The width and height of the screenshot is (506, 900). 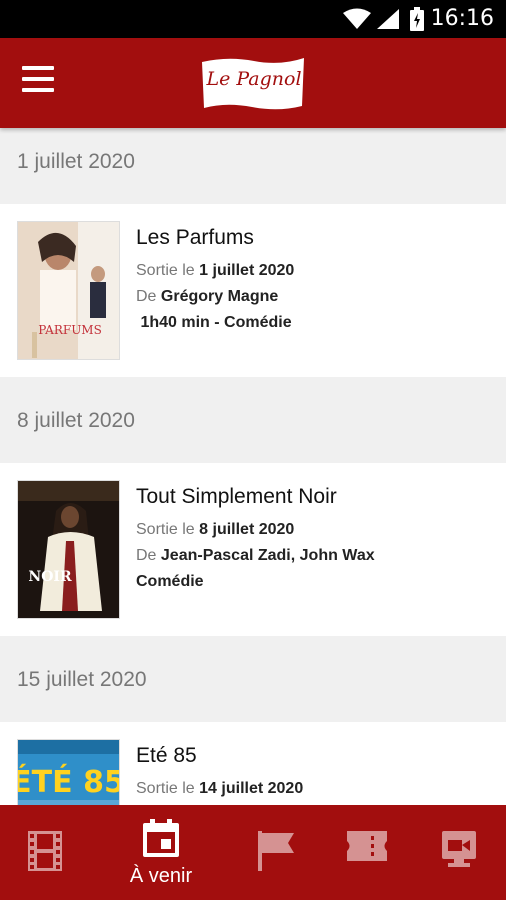 I want to click on directors: Jean-Pascal Zadi, John Wax, so click(x=267, y=555).